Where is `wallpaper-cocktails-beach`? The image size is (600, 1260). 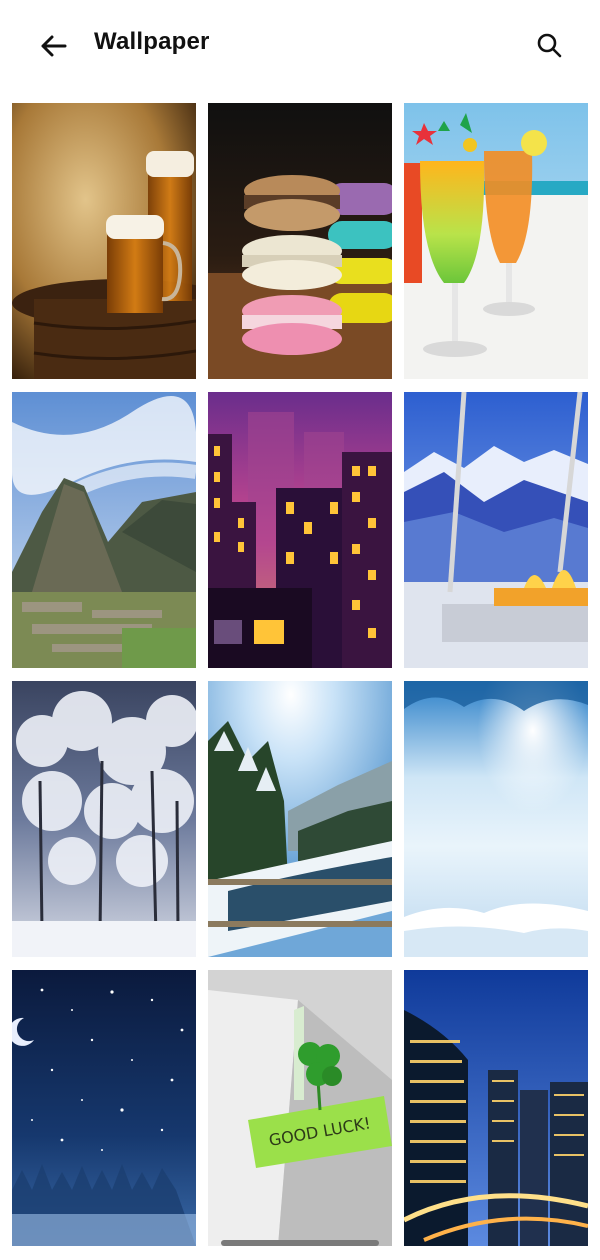 wallpaper-cocktails-beach is located at coordinates (496, 241).